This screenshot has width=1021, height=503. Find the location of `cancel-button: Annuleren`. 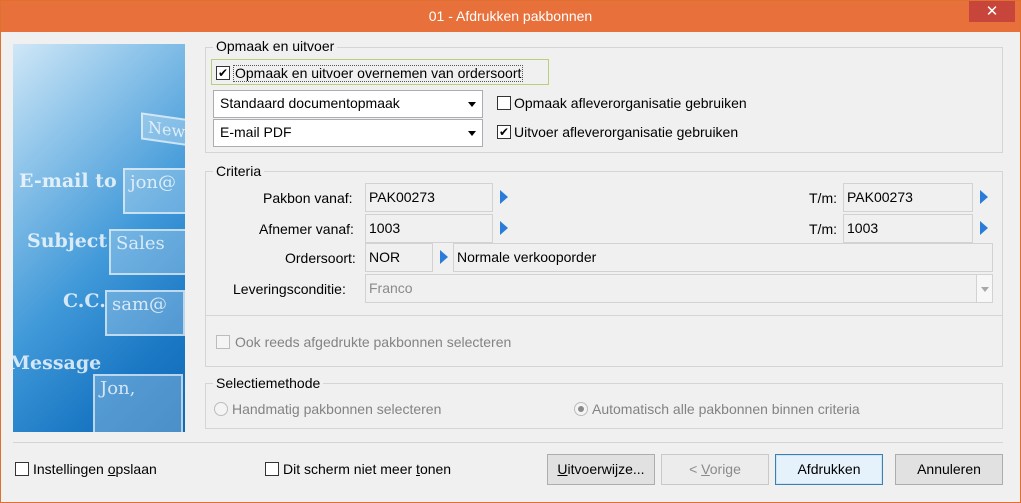

cancel-button: Annuleren is located at coordinates (949, 469).